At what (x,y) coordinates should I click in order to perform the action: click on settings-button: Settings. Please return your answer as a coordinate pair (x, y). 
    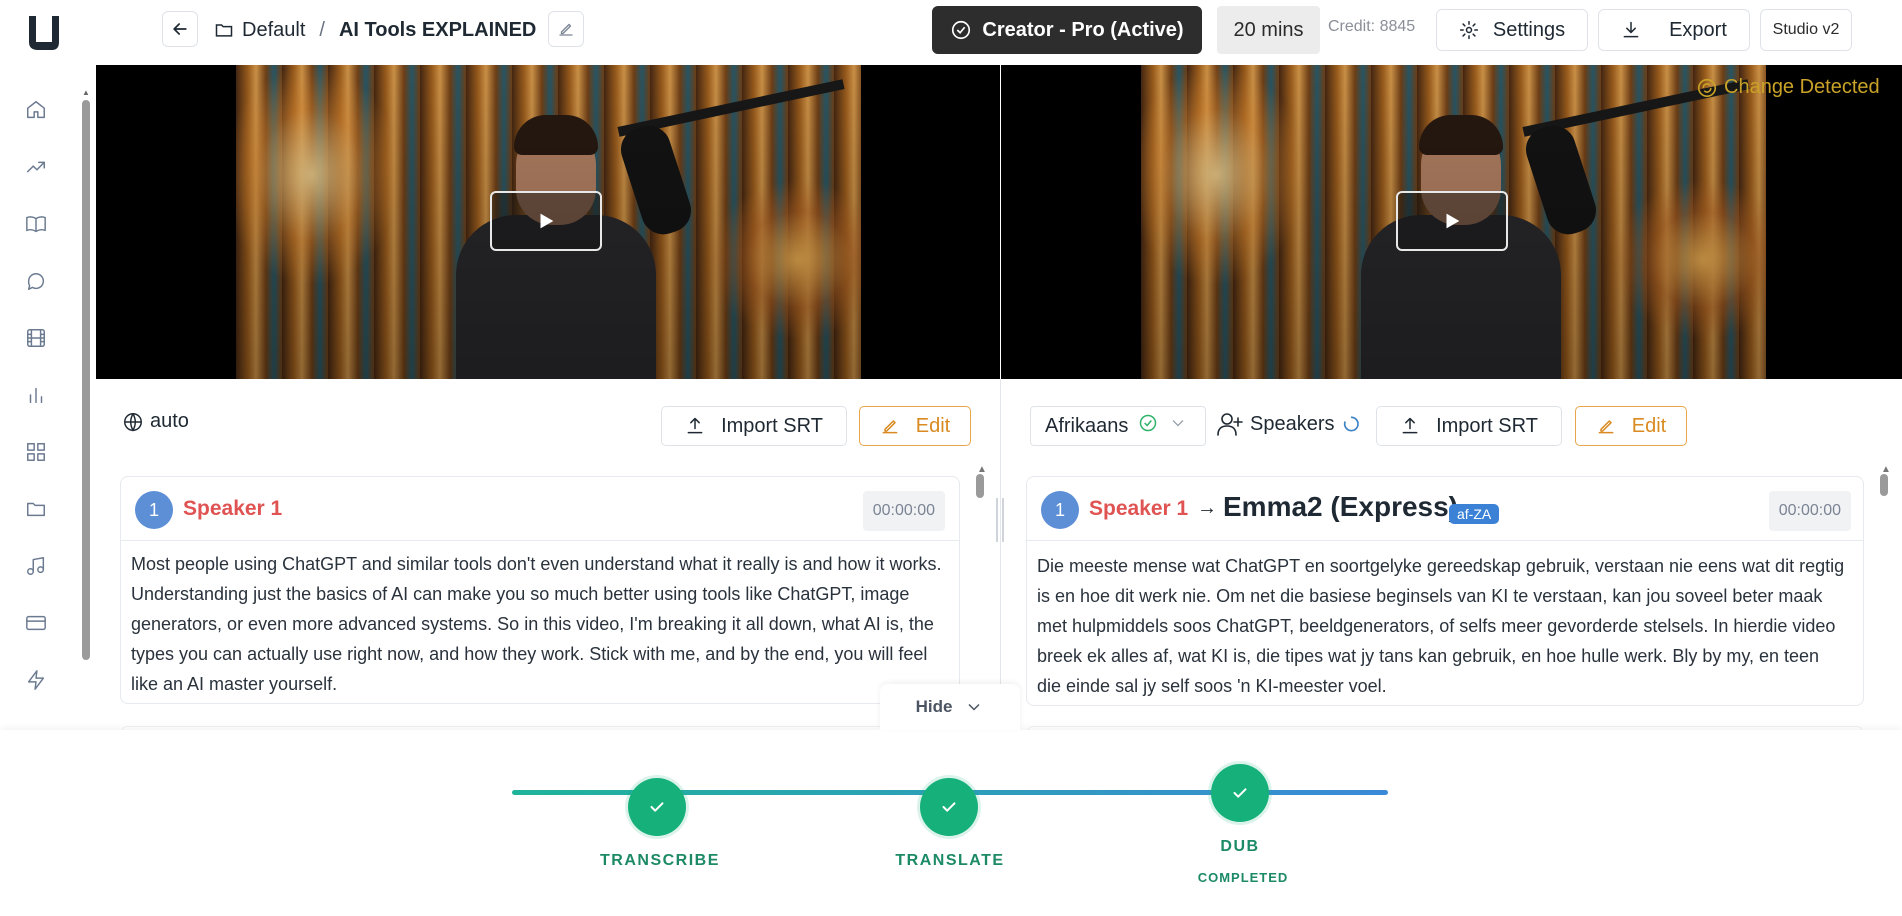
    Looking at the image, I should click on (1512, 30).